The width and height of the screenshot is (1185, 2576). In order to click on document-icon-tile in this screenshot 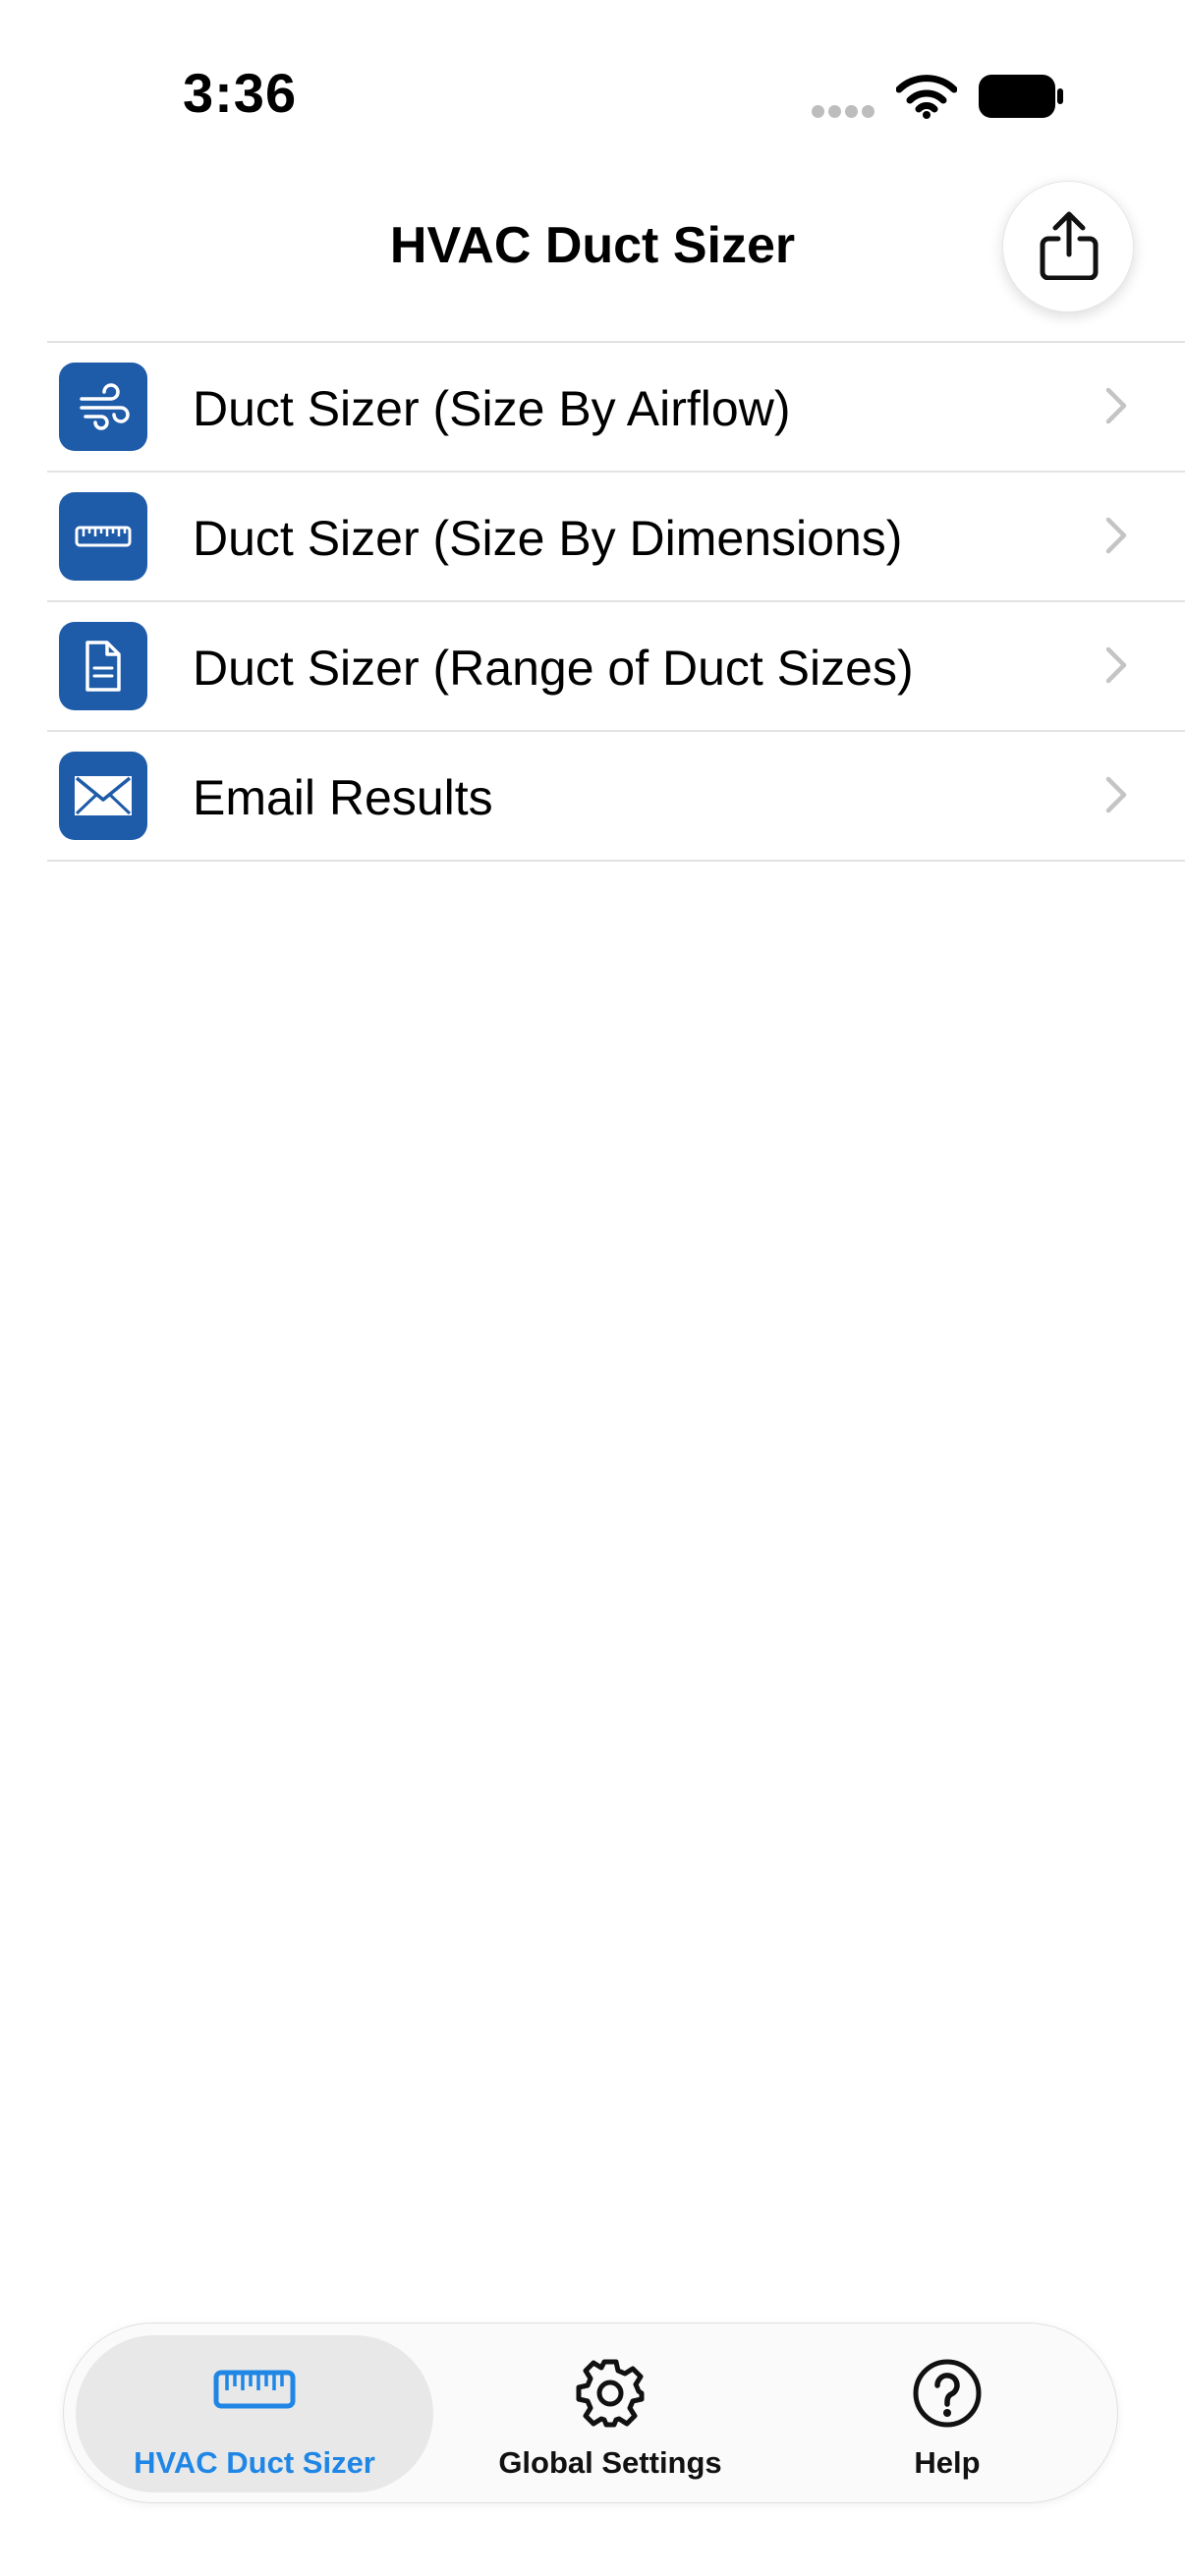, I will do `click(103, 666)`.